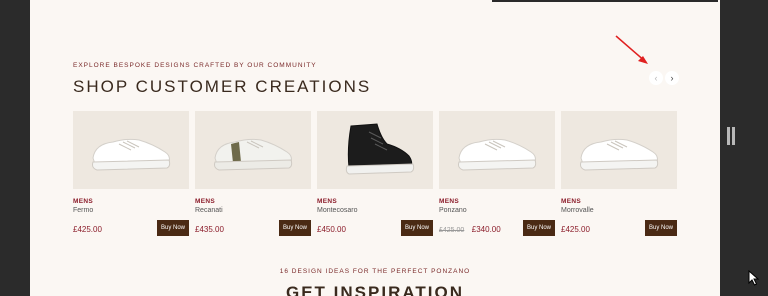 This screenshot has width=768, height=296. Describe the element at coordinates (222, 86) in the screenshot. I see `section-title: SHOP CUSTOMER CREATIONS` at that location.